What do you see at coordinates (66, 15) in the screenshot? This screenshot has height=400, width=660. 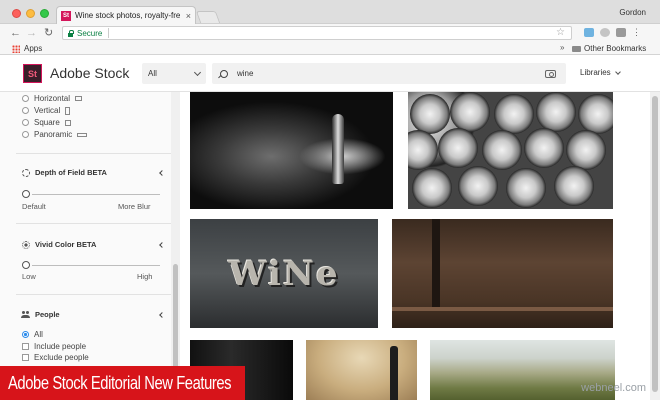 I see `adobe-stock-favicon-icon: St` at bounding box center [66, 15].